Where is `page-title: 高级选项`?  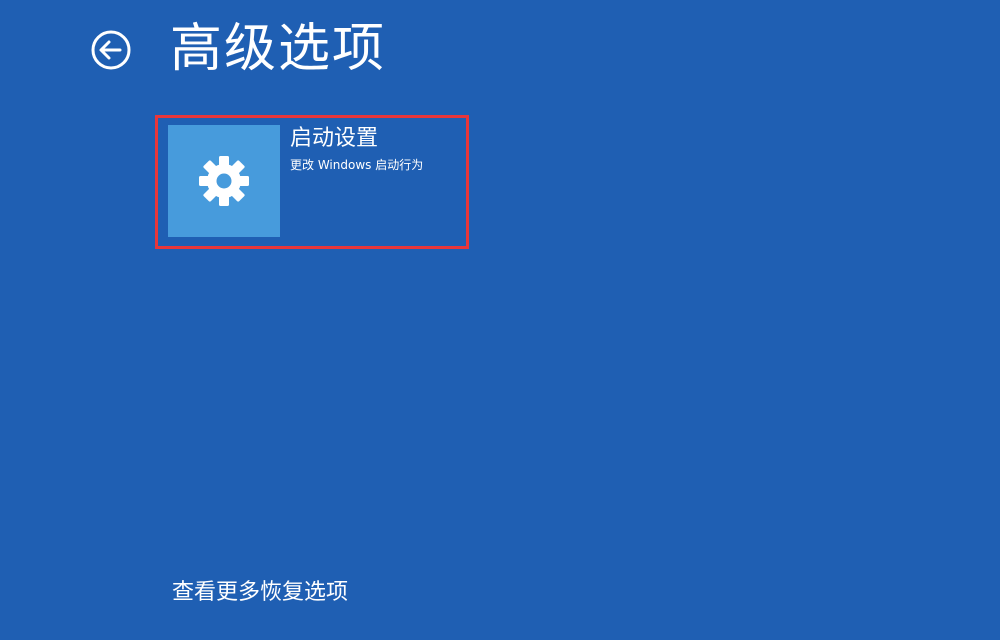 page-title: 高级选项 is located at coordinates (278, 49).